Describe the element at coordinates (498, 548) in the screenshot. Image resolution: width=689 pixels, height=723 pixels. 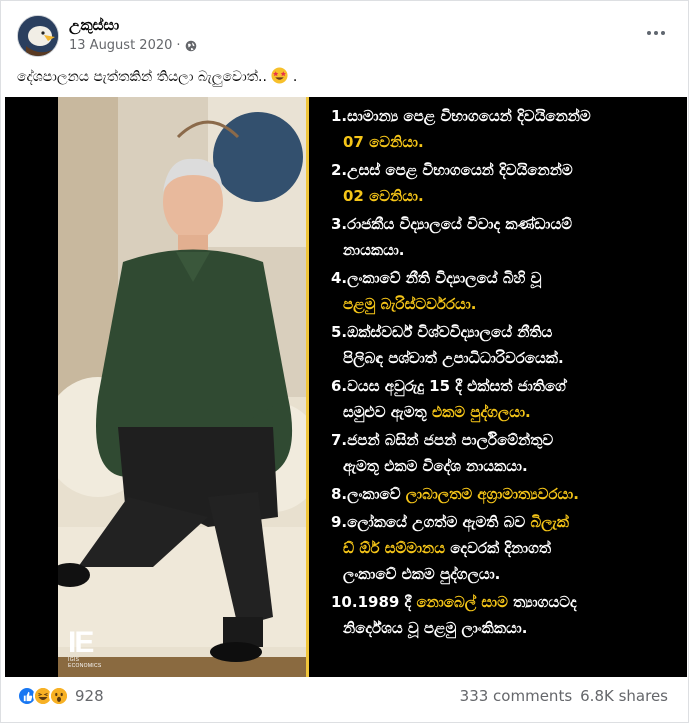
I see `line-text: දෙවරක් දිනාගත්` at that location.